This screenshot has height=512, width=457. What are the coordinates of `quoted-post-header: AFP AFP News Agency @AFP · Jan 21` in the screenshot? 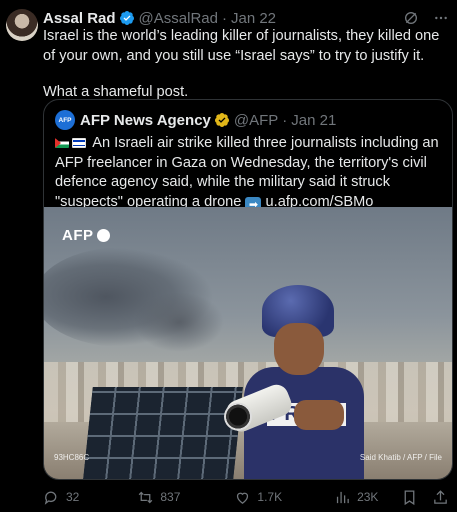 It's located at (248, 120).